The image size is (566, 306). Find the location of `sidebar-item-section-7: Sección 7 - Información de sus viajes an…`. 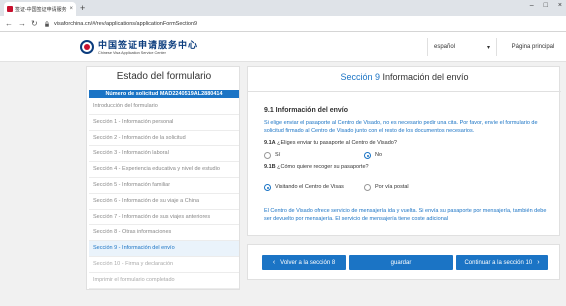

sidebar-item-section-7: Sección 7 - Información de sus viajes an… is located at coordinates (164, 218).